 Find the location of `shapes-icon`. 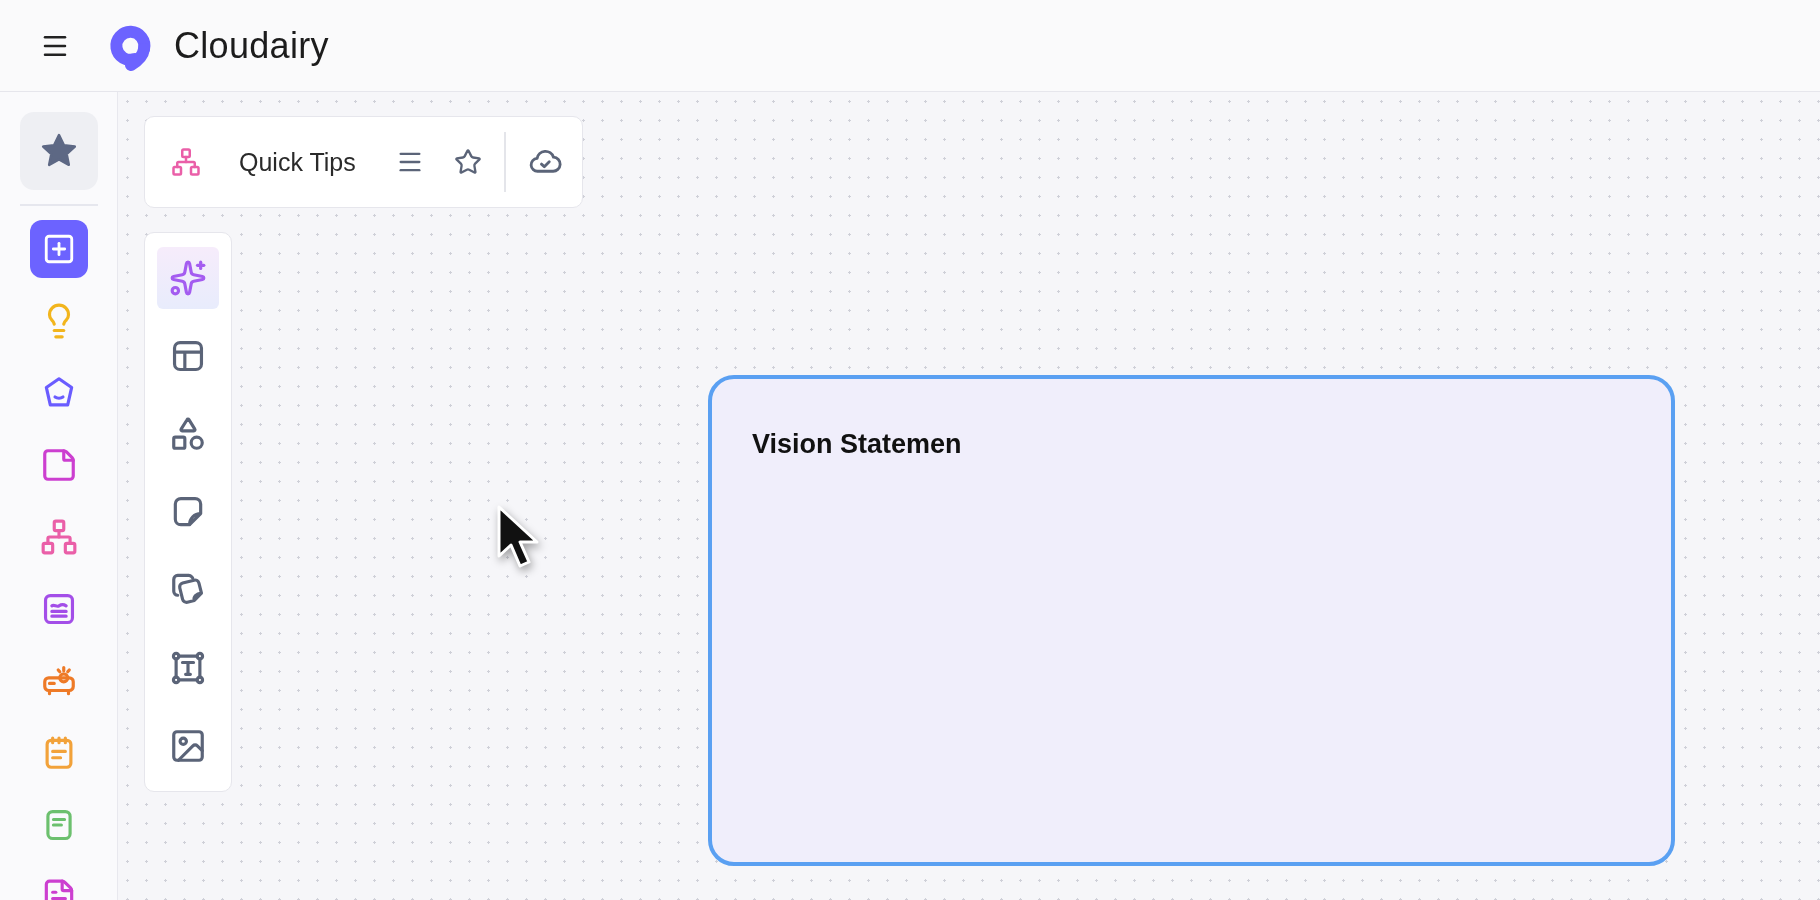

shapes-icon is located at coordinates (188, 434).